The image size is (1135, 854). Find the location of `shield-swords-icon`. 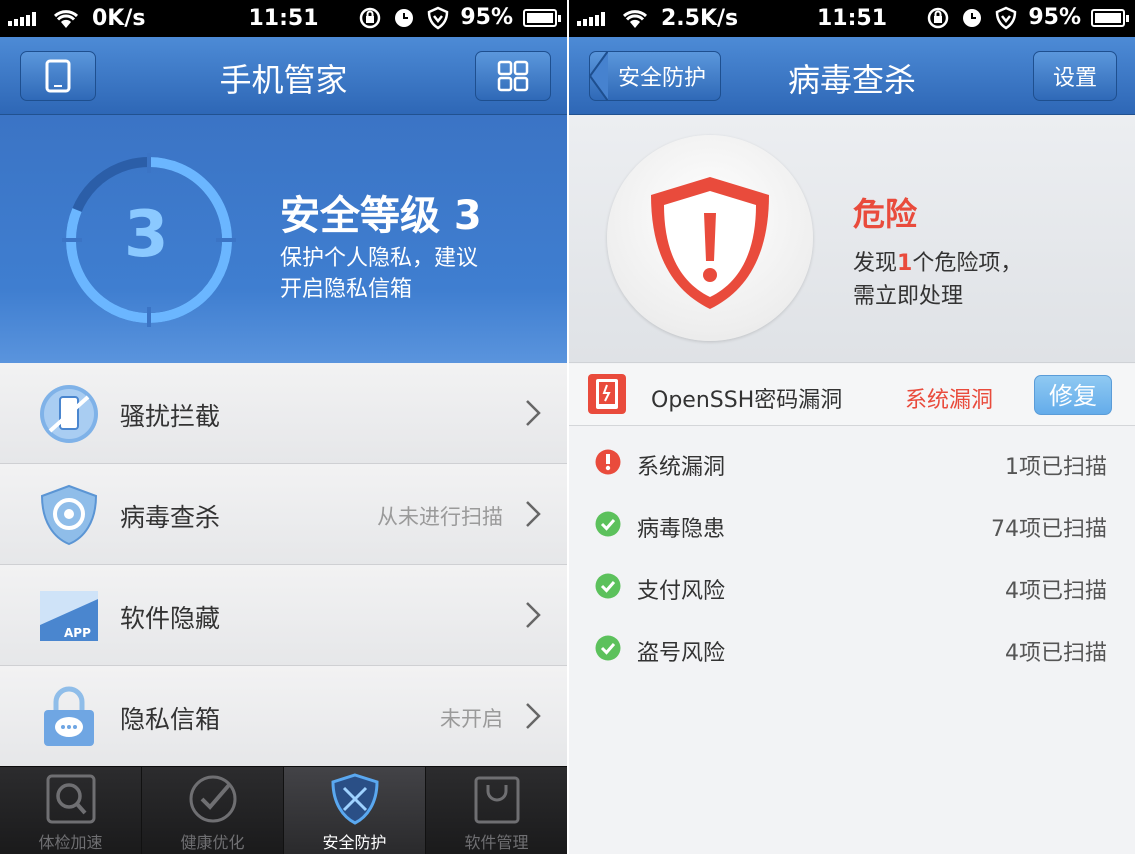

shield-swords-icon is located at coordinates (354, 799).